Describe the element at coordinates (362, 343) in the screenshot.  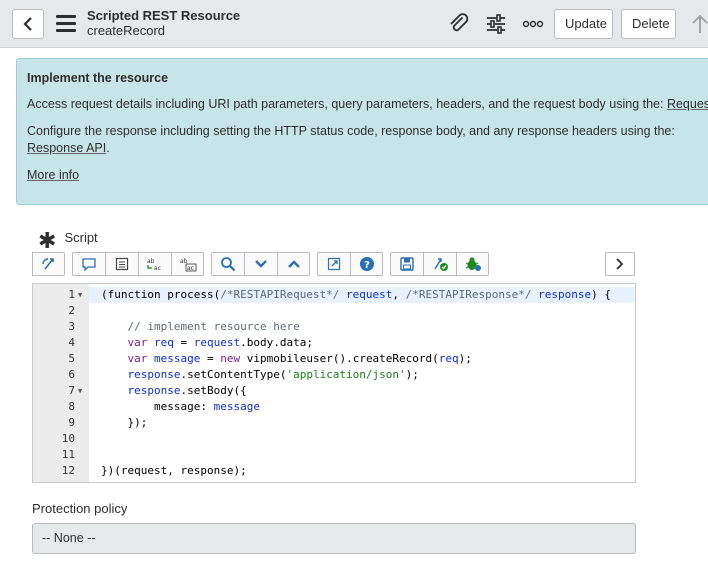
I see `code-text: ​ var req = request.body.data;` at that location.